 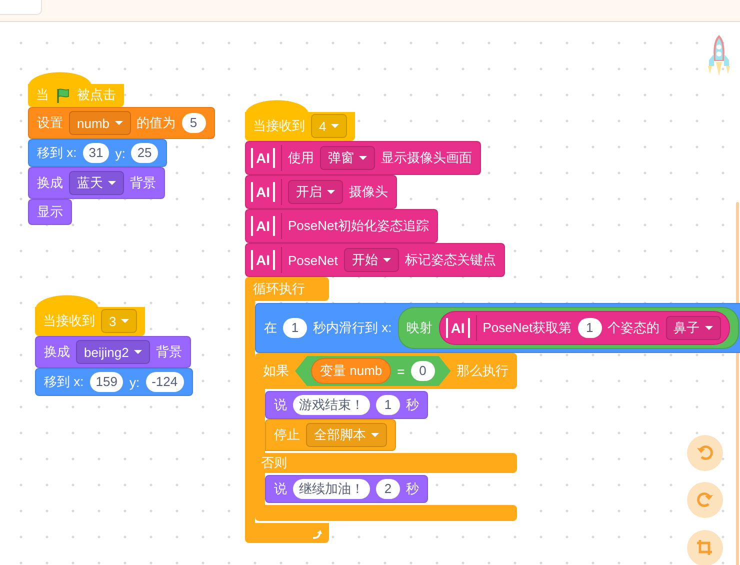 What do you see at coordinates (274, 463) in the screenshot?
I see `block-label: 否则` at bounding box center [274, 463].